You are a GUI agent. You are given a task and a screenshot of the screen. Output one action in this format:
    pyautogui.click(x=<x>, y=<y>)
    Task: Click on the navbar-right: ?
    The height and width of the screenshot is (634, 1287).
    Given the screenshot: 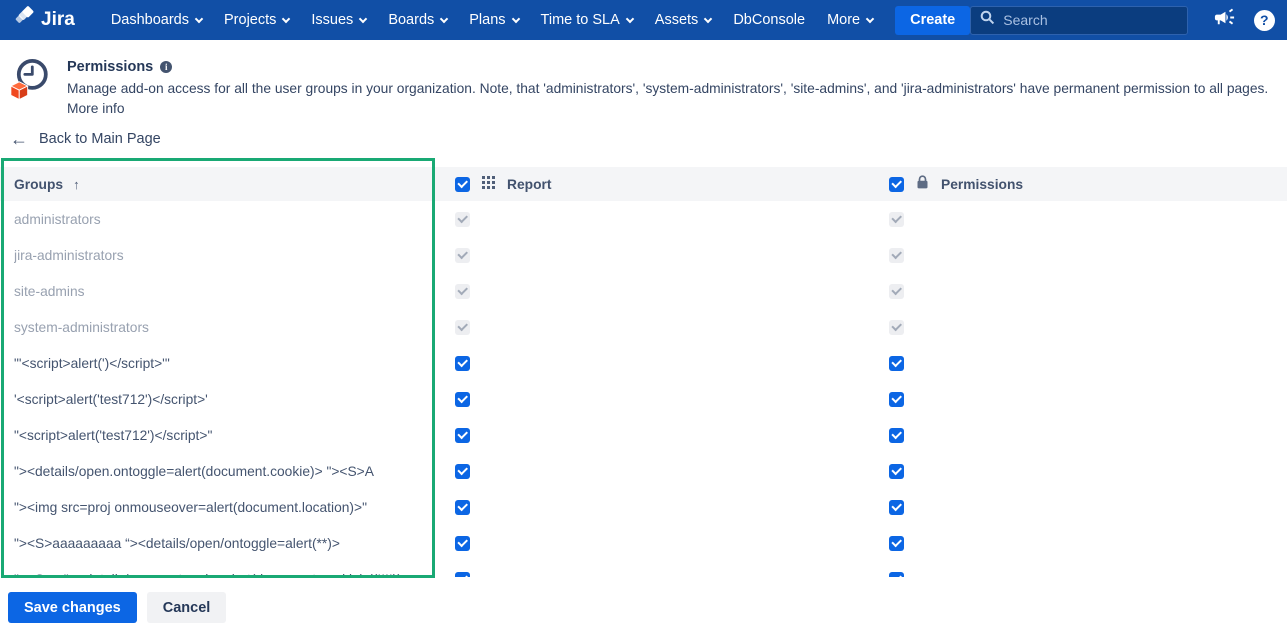 What is the action you would take?
    pyautogui.click(x=1128, y=20)
    